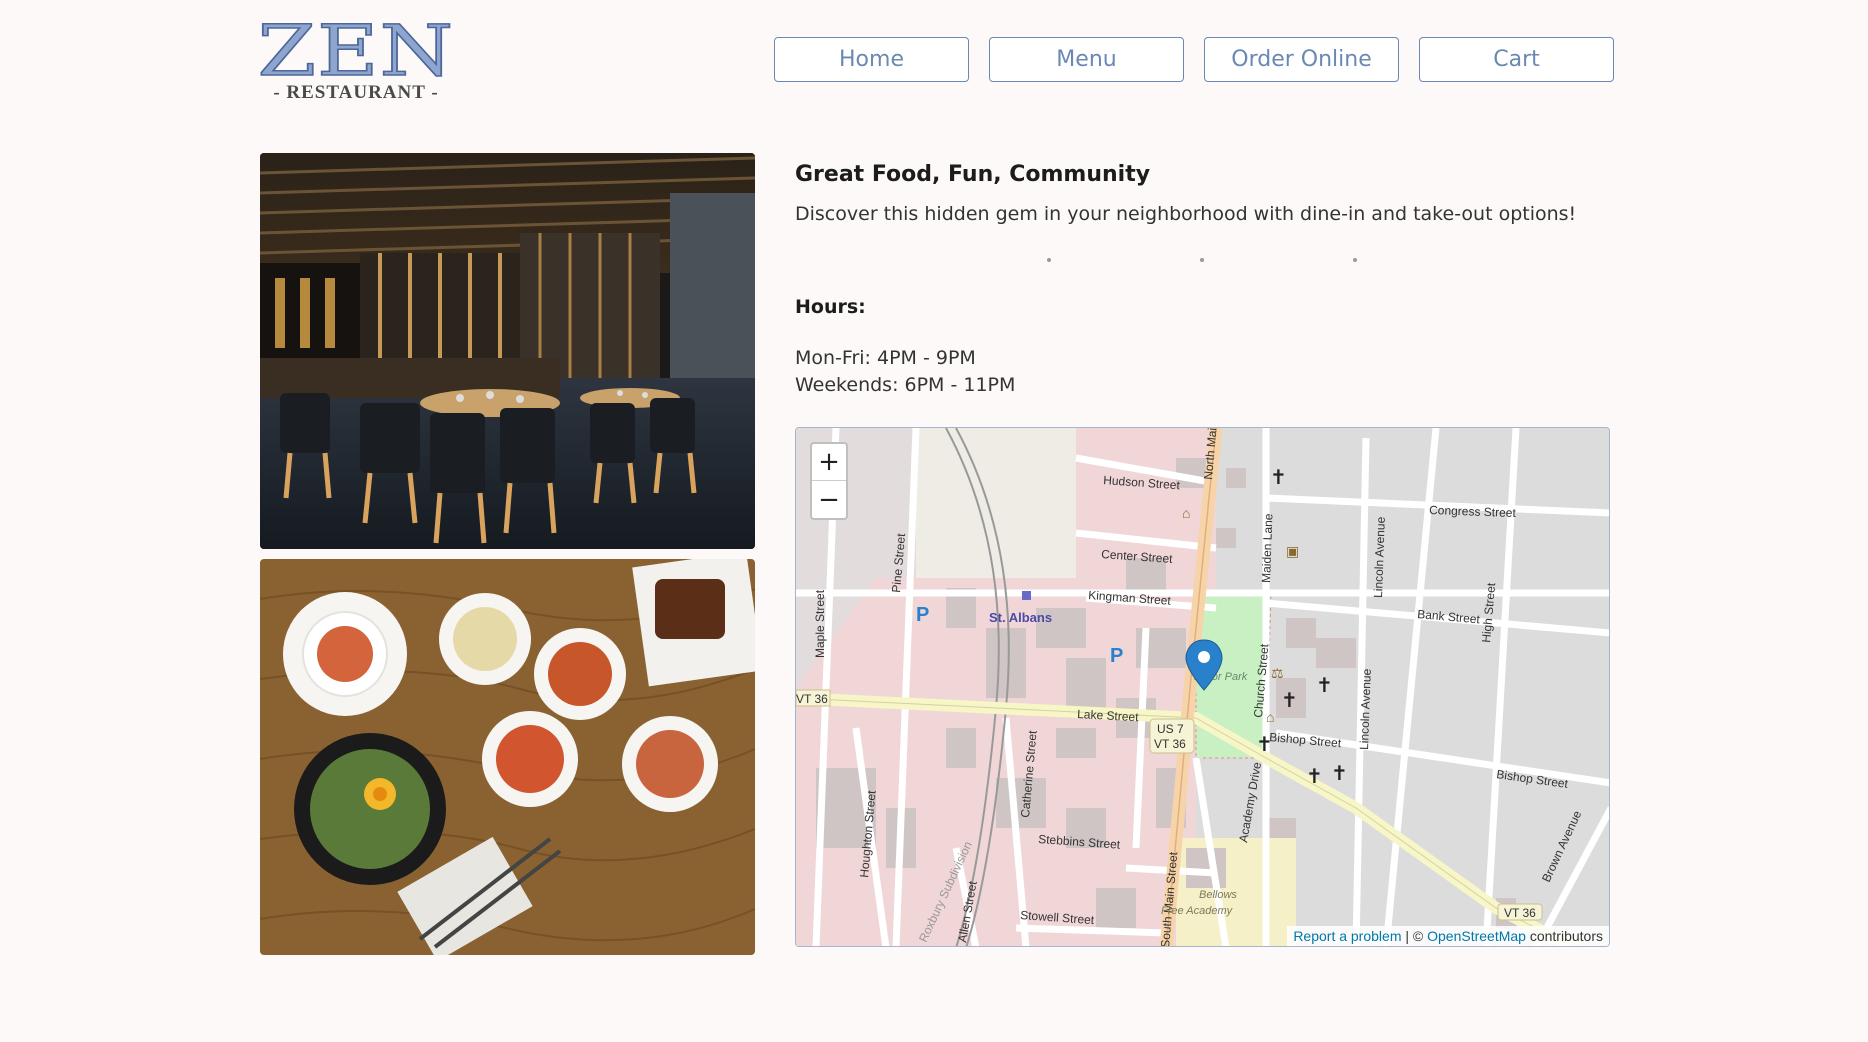 This screenshot has width=1868, height=1042. I want to click on nav-order-online-button: Order Online, so click(1301, 59).